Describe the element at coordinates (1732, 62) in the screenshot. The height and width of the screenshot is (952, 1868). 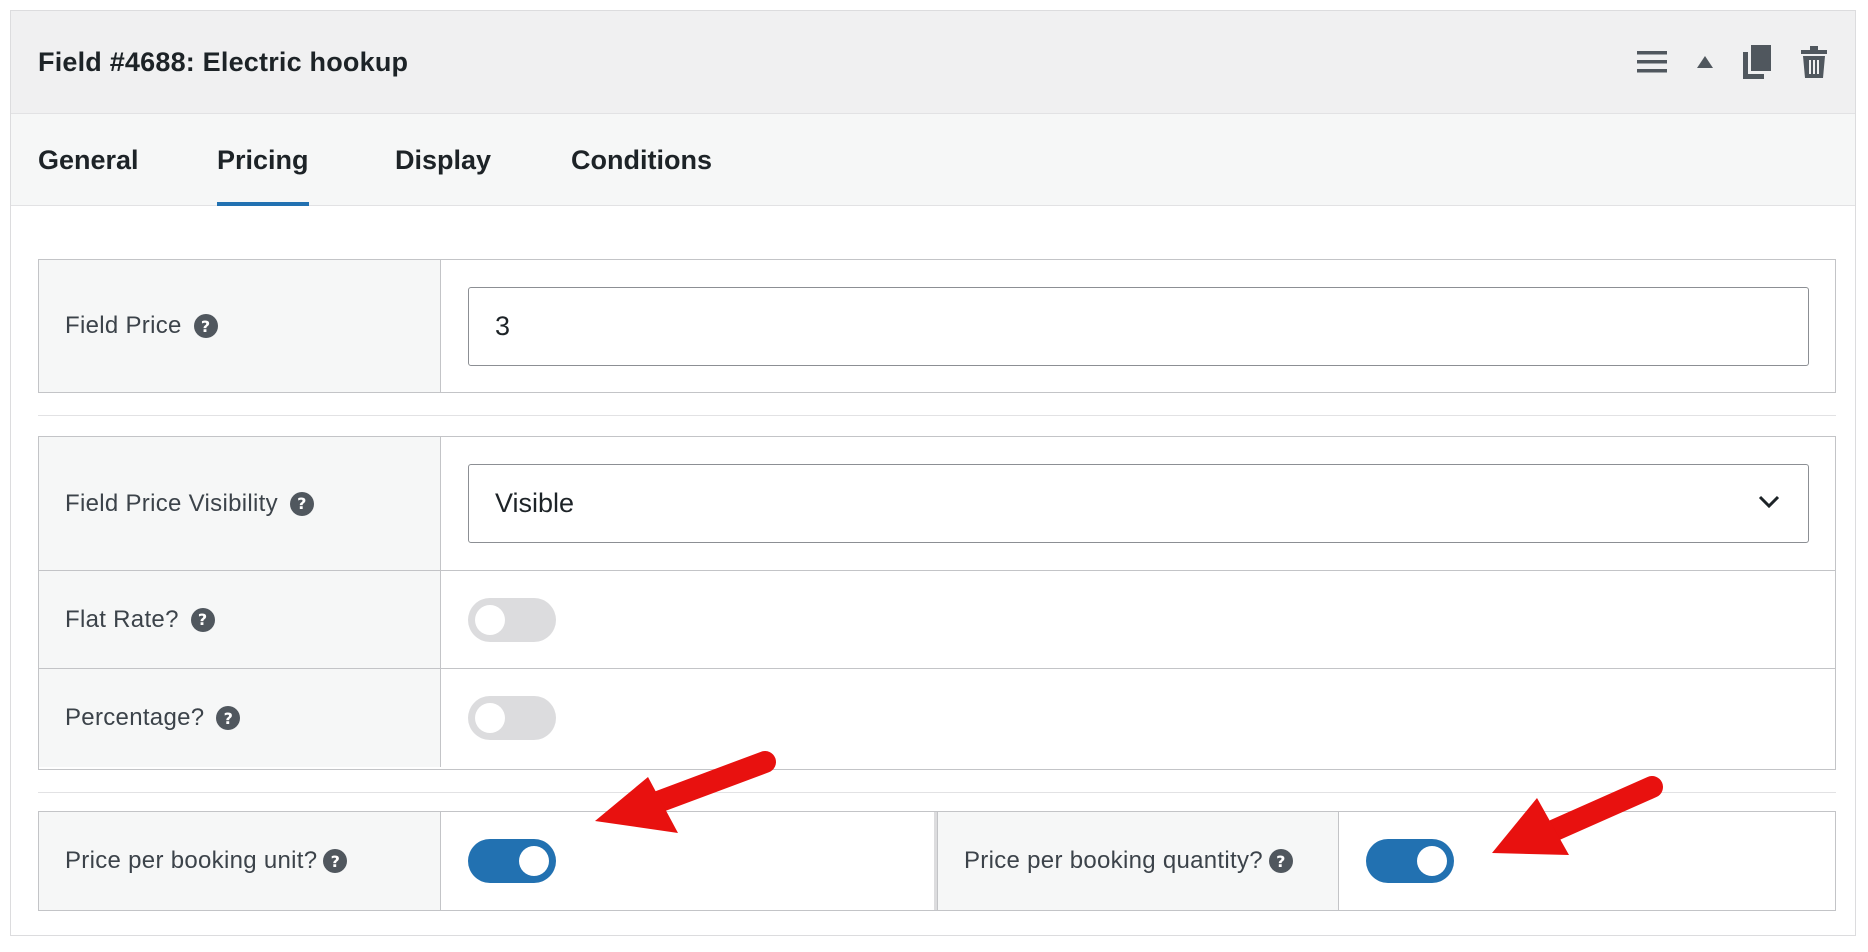
I see `header-actions` at that location.